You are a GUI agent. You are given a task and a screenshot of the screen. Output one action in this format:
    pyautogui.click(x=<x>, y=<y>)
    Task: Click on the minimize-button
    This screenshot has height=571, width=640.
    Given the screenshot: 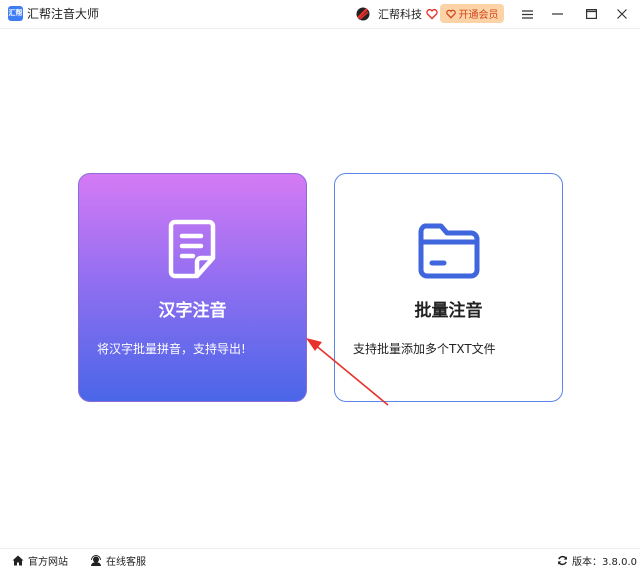 What is the action you would take?
    pyautogui.click(x=557, y=14)
    